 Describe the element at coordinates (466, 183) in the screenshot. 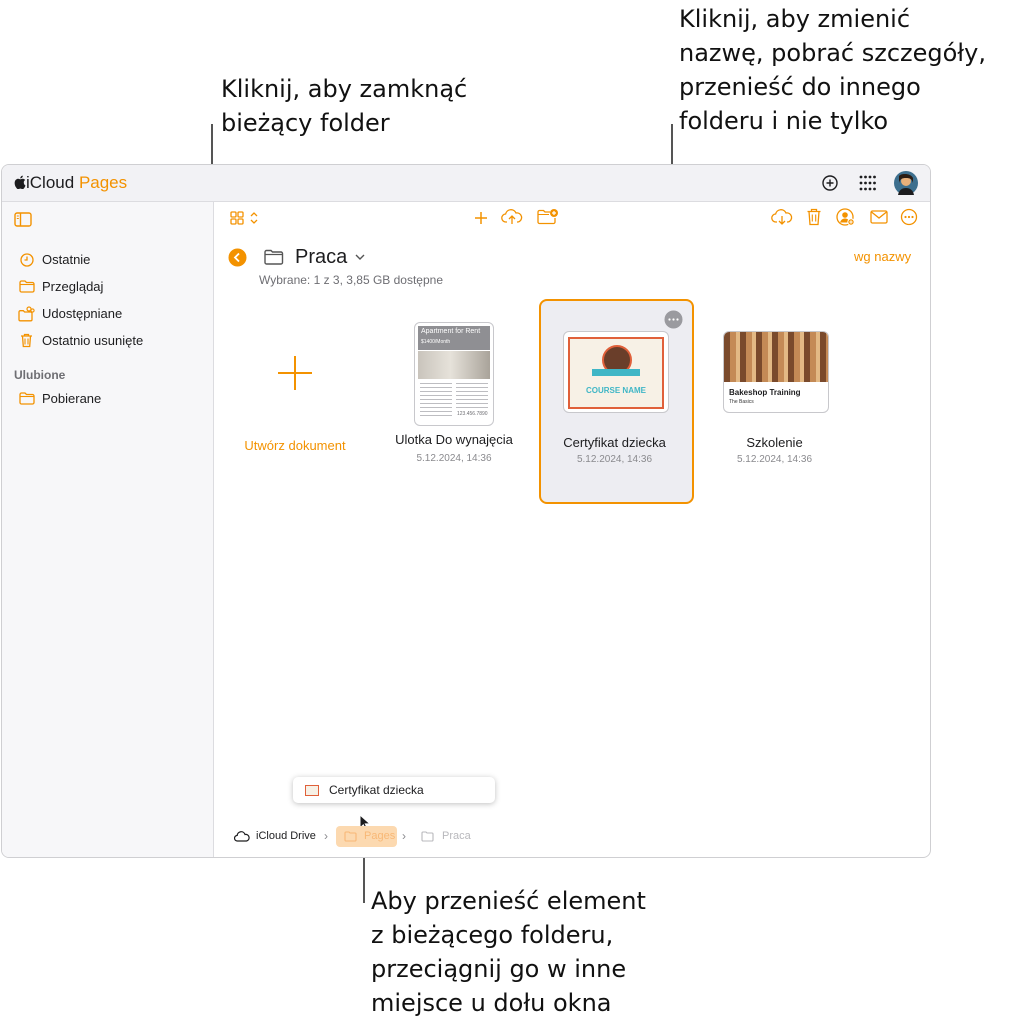

I see `top-bar: iCloud Pages` at that location.